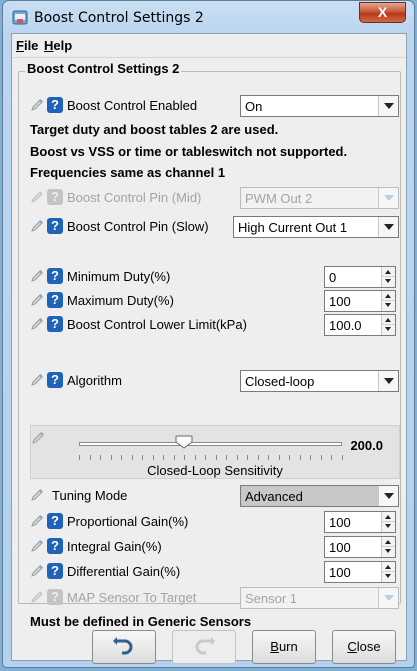  Describe the element at coordinates (211, 458) in the screenshot. I see `slider-ticks` at that location.